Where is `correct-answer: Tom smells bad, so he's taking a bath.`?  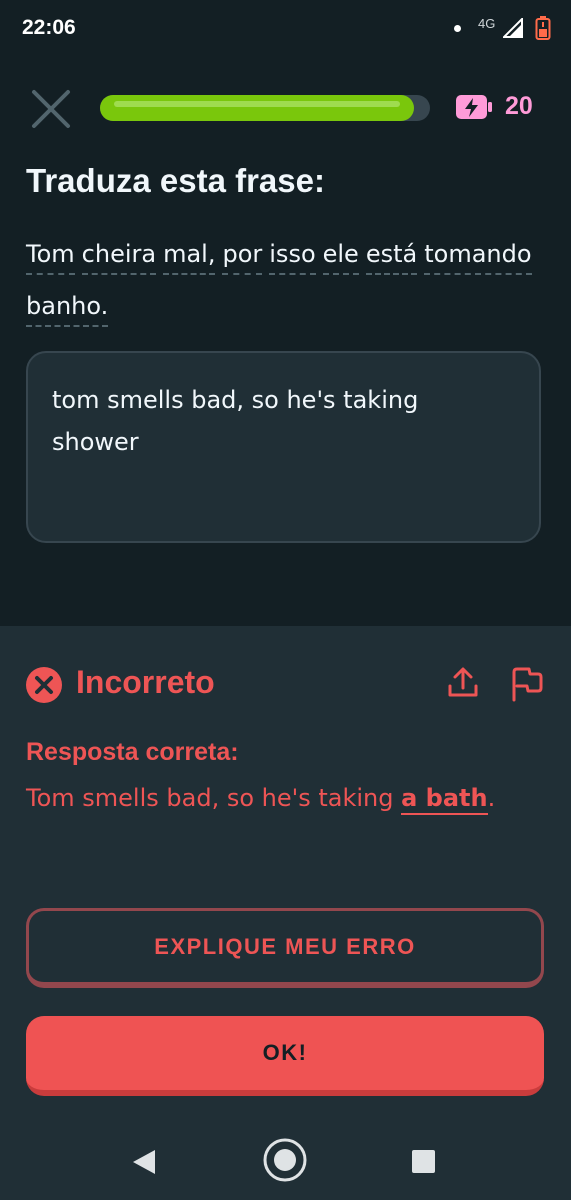 correct-answer: Tom smells bad, so he's taking a bath. is located at coordinates (261, 799).